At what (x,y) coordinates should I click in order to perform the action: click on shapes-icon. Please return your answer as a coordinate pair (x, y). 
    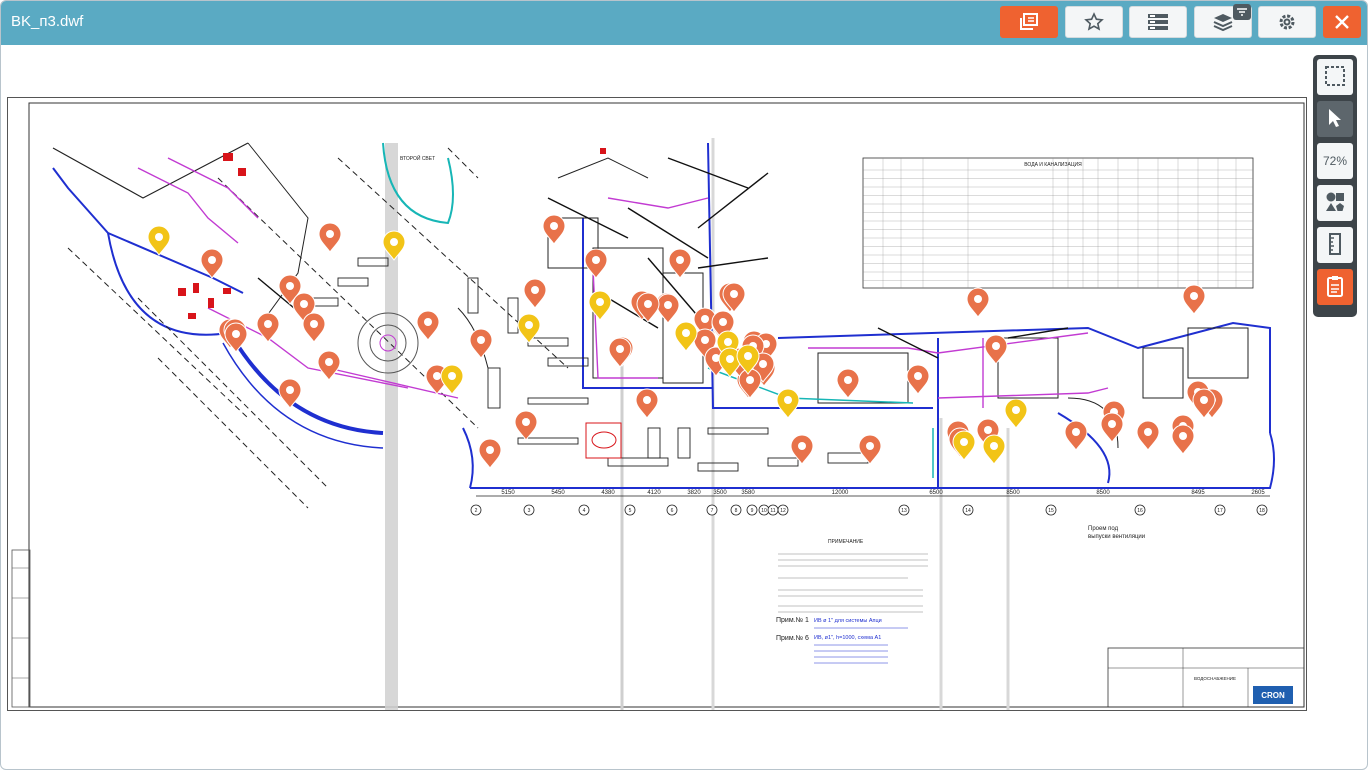
    Looking at the image, I should click on (1335, 203).